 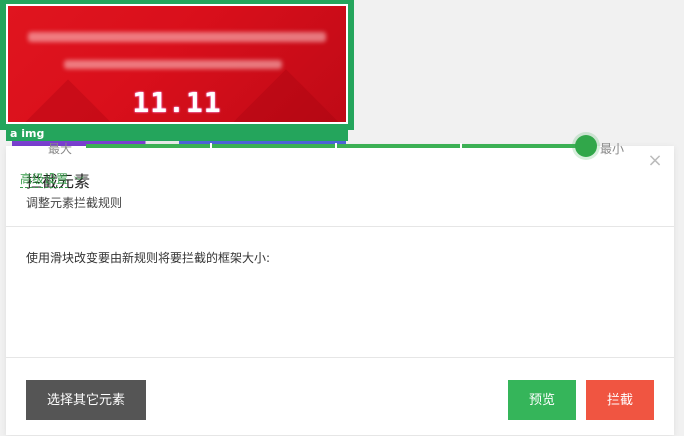 What do you see at coordinates (586, 146) in the screenshot?
I see `slider-thumb` at bounding box center [586, 146].